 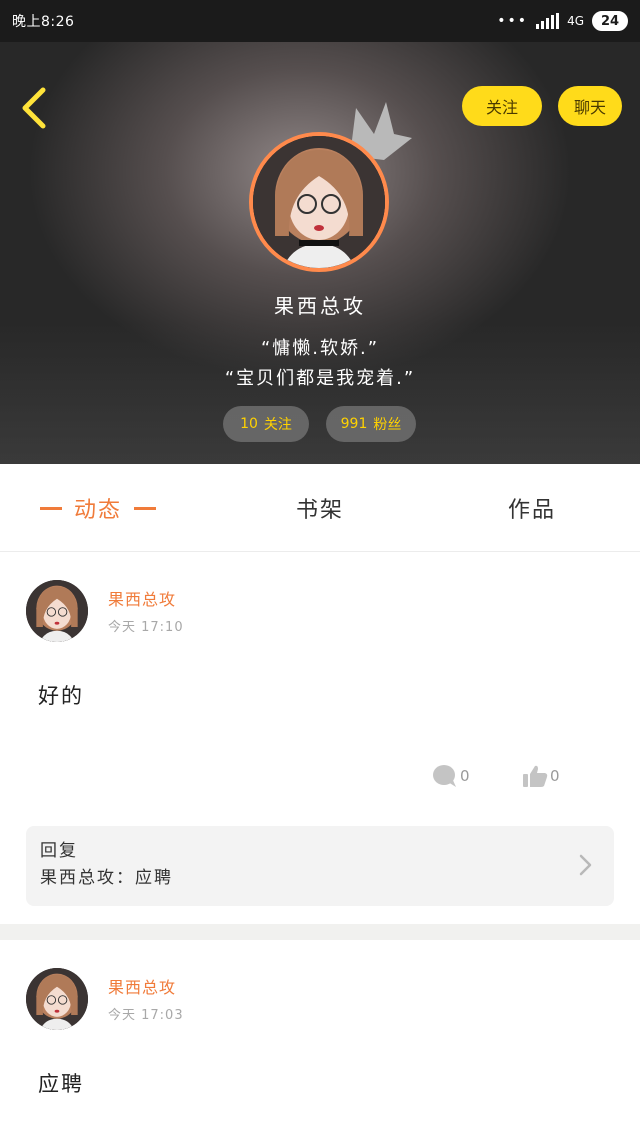 I want to click on bio-line: “慵懒.软娇.”, so click(x=320, y=348).